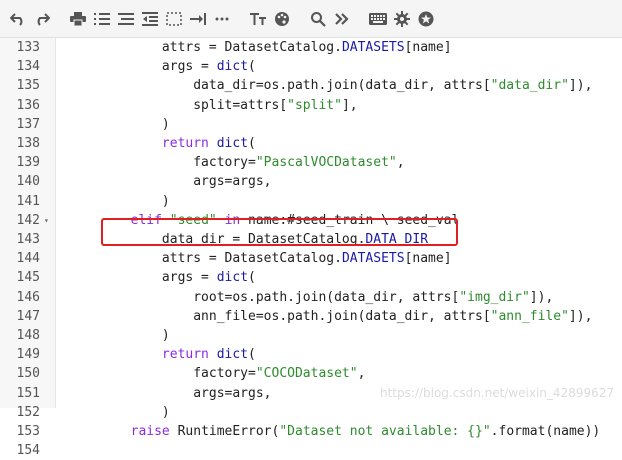  I want to click on code-line: 134 args = dict(, so click(311, 66).